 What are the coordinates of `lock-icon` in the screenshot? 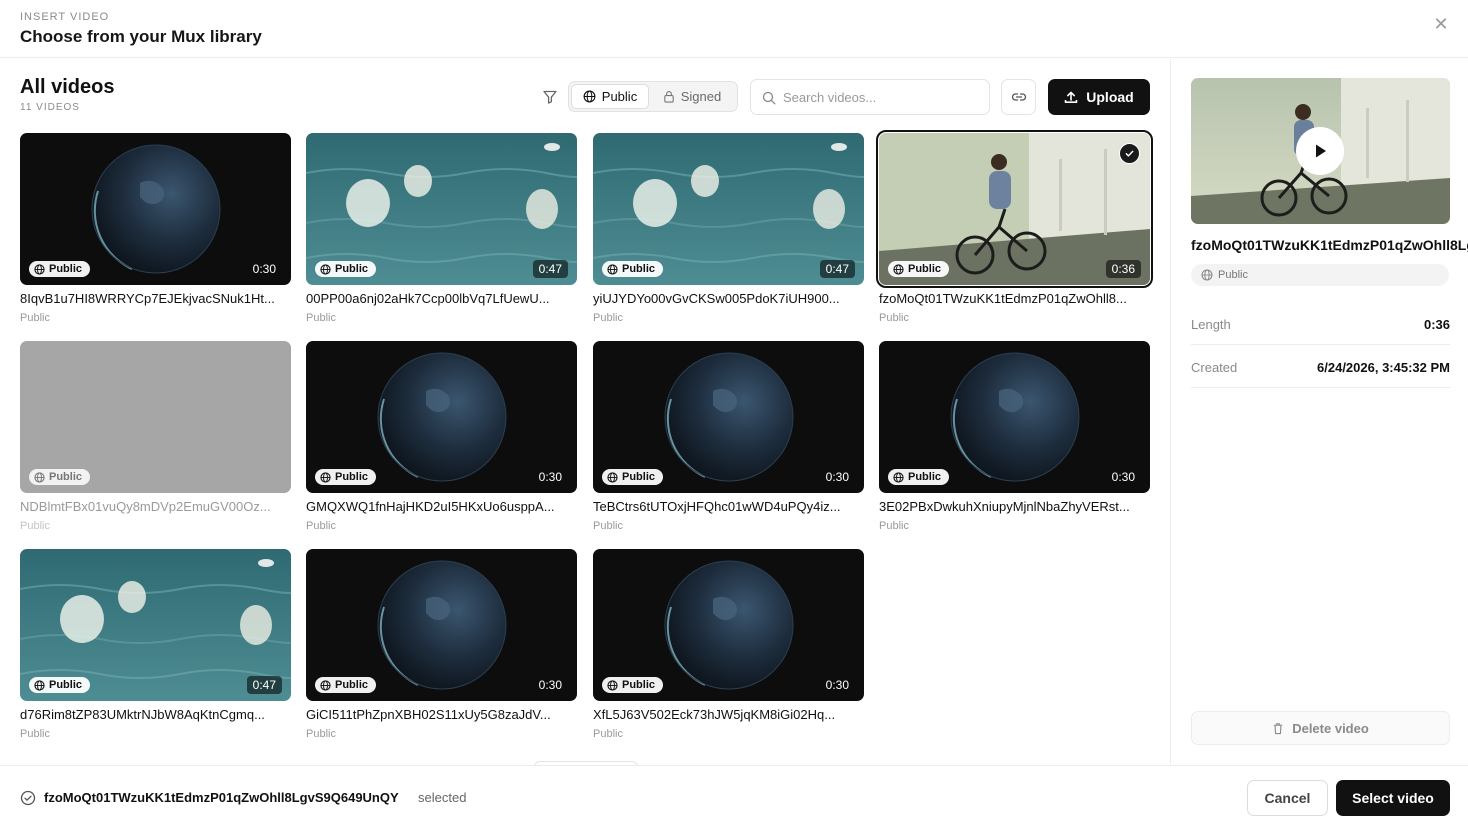 It's located at (669, 97).